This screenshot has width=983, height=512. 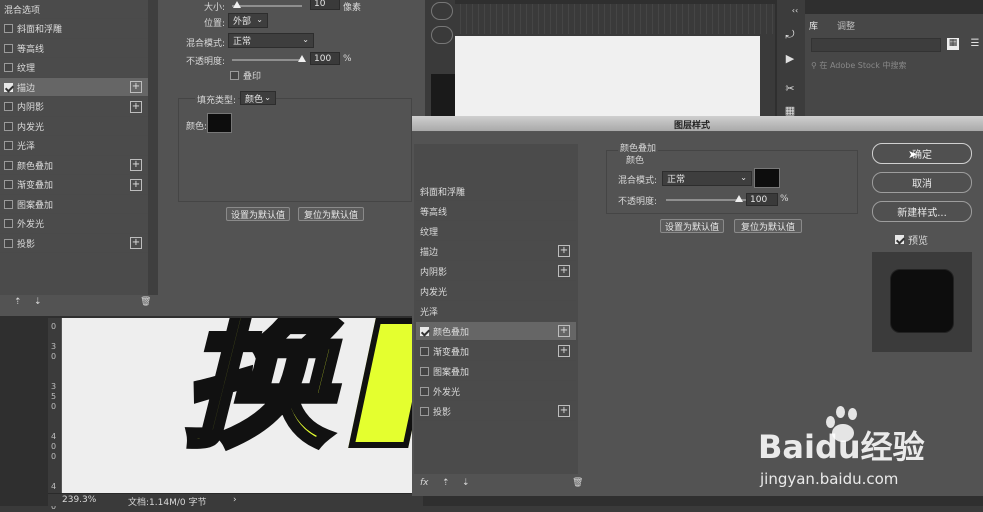 I want to click on preview-check, so click(x=899, y=239).